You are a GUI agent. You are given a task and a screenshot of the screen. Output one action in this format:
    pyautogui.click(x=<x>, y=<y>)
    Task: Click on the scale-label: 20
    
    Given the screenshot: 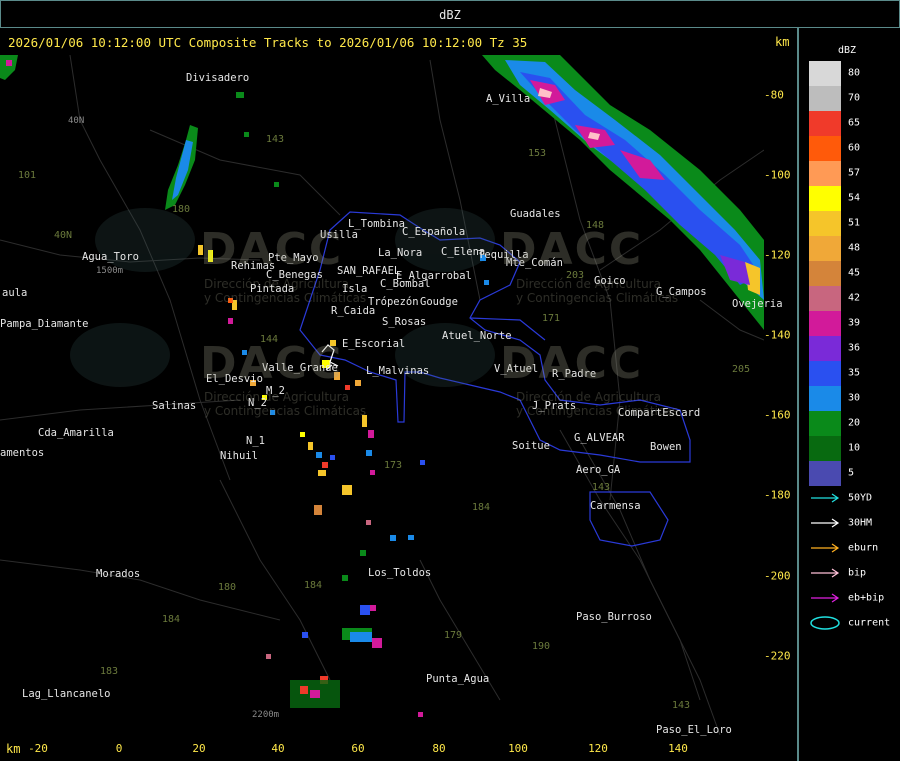 What is the action you would take?
    pyautogui.click(x=854, y=423)
    